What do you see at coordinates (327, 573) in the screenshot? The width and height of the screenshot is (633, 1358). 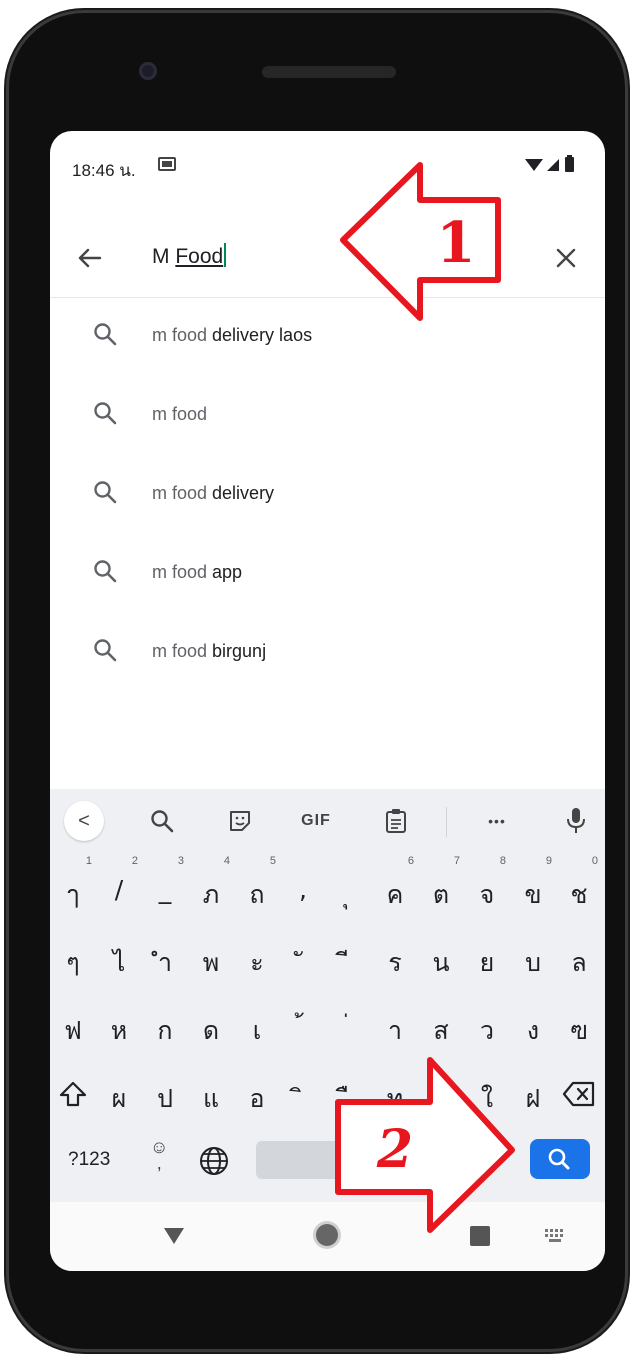 I see `suggestion-item: m food app` at bounding box center [327, 573].